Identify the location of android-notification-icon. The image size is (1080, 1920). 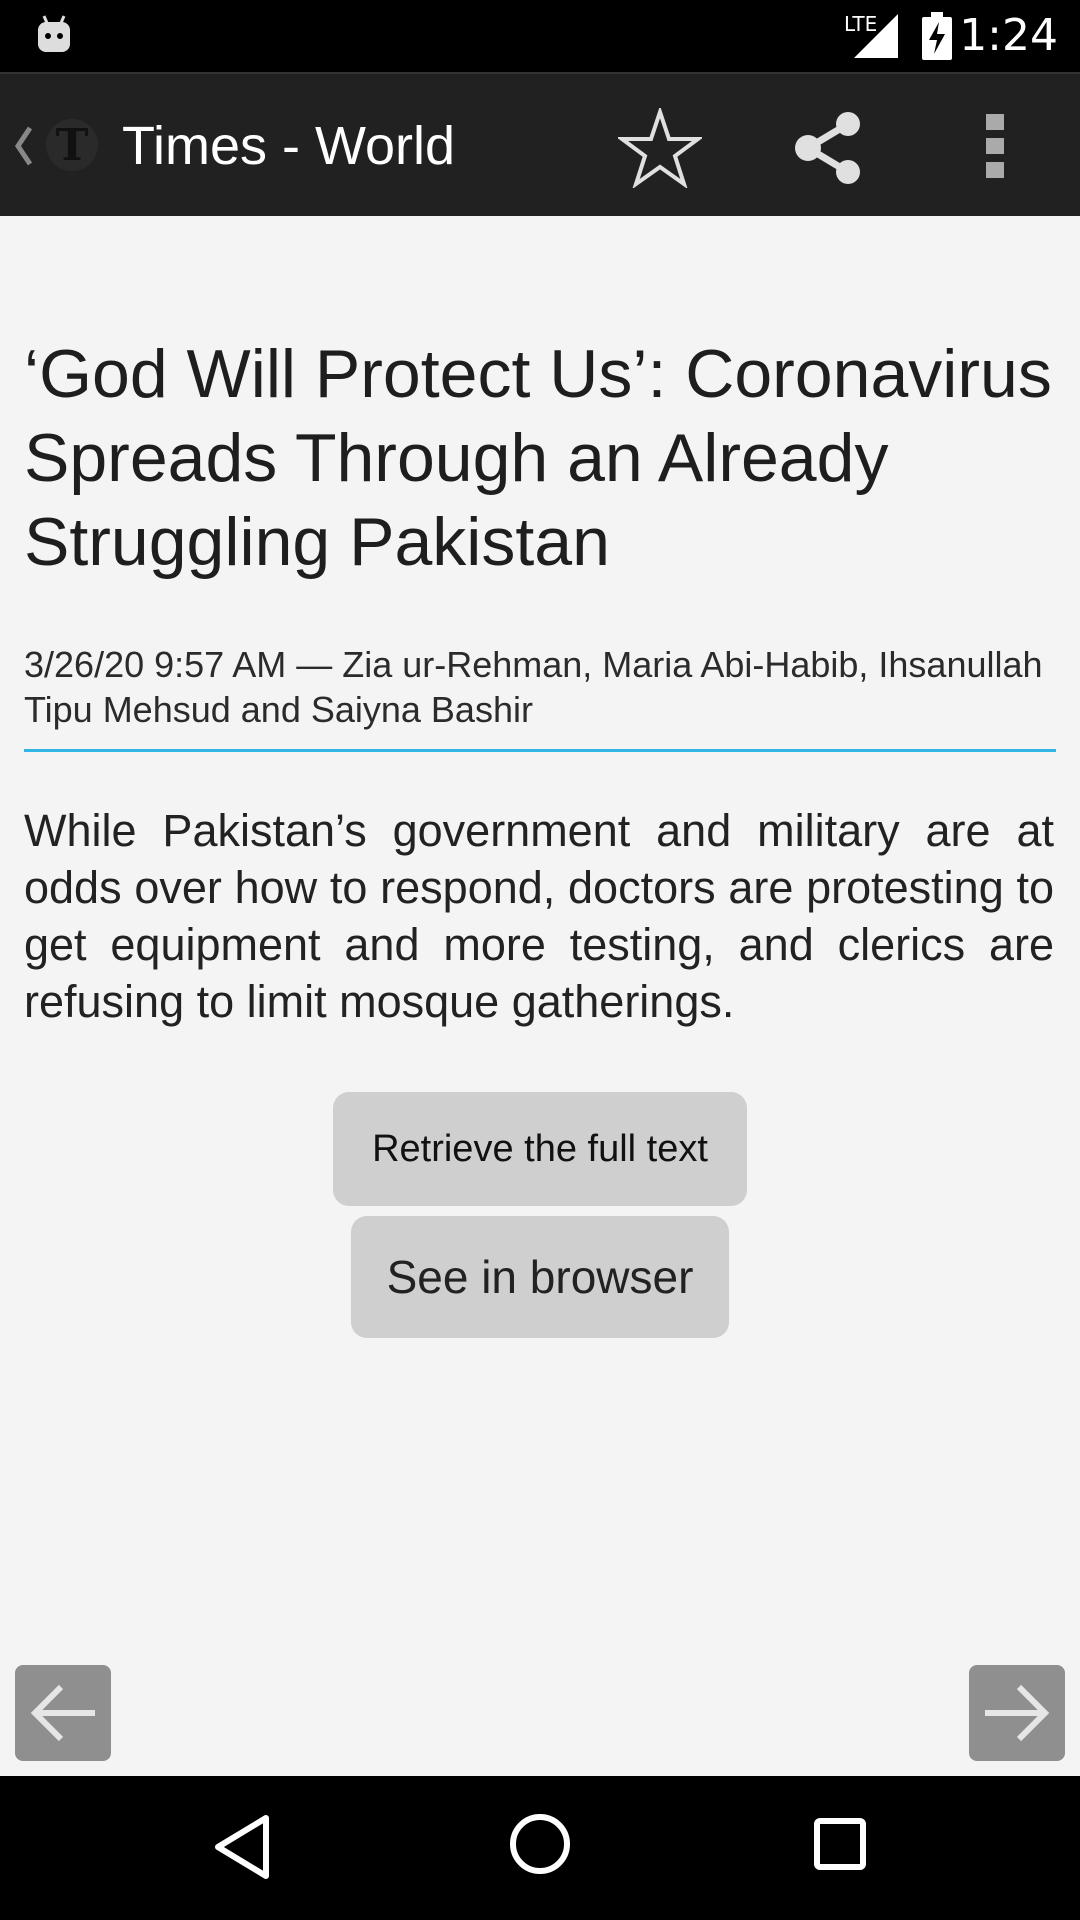
(54, 36).